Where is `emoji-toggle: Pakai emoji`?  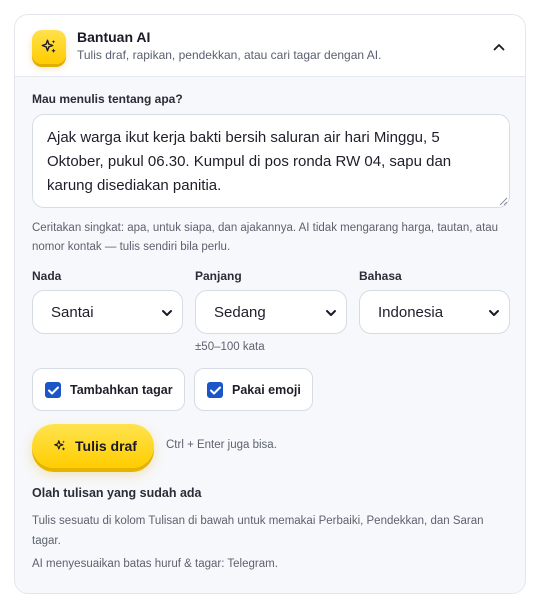
emoji-toggle: Pakai emoji is located at coordinates (253, 389).